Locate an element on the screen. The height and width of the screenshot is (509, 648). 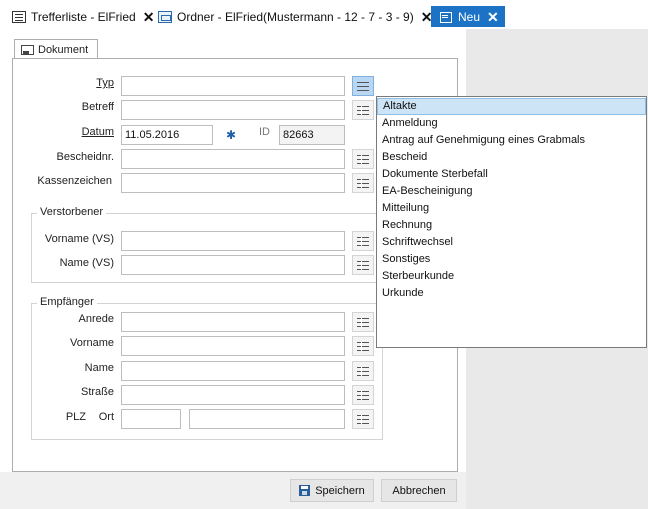
cancel-button: Abbrechen is located at coordinates (419, 490).